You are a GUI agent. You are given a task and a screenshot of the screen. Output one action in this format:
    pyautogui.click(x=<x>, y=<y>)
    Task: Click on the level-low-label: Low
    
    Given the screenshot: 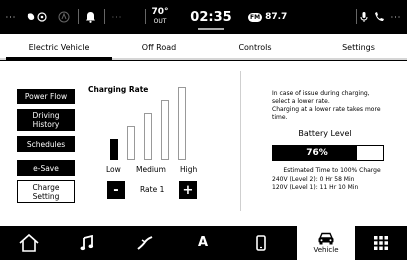 What is the action you would take?
    pyautogui.click(x=113, y=169)
    